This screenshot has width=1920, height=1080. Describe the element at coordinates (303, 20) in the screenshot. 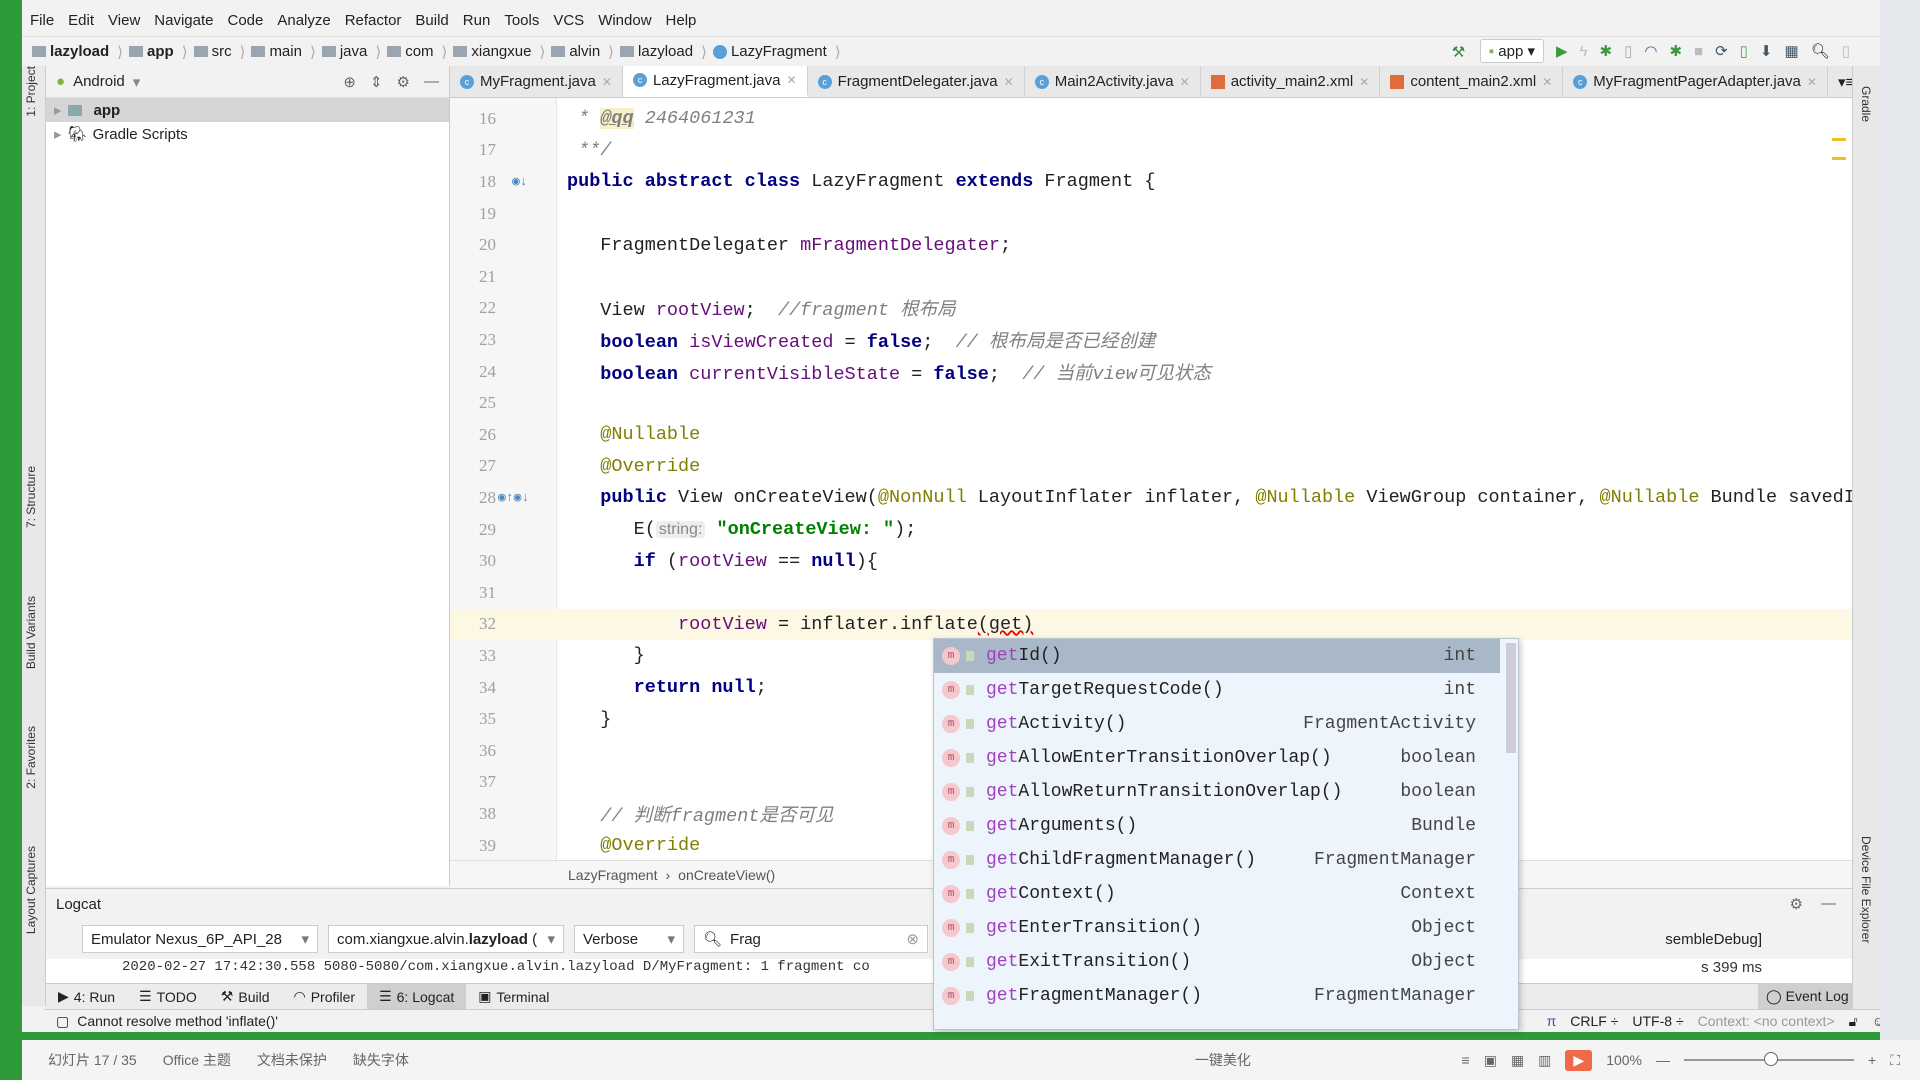

I see `menu-analyze: Analyze` at that location.